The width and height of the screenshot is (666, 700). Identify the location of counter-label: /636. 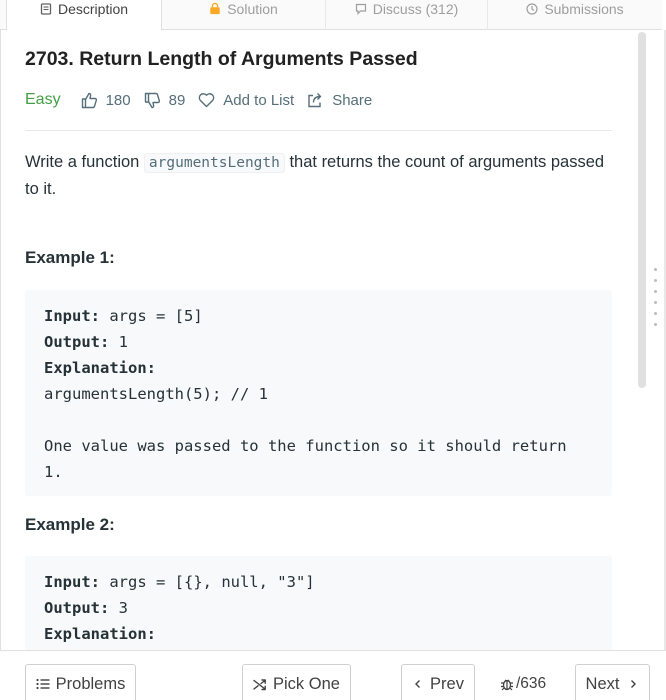
(531, 683).